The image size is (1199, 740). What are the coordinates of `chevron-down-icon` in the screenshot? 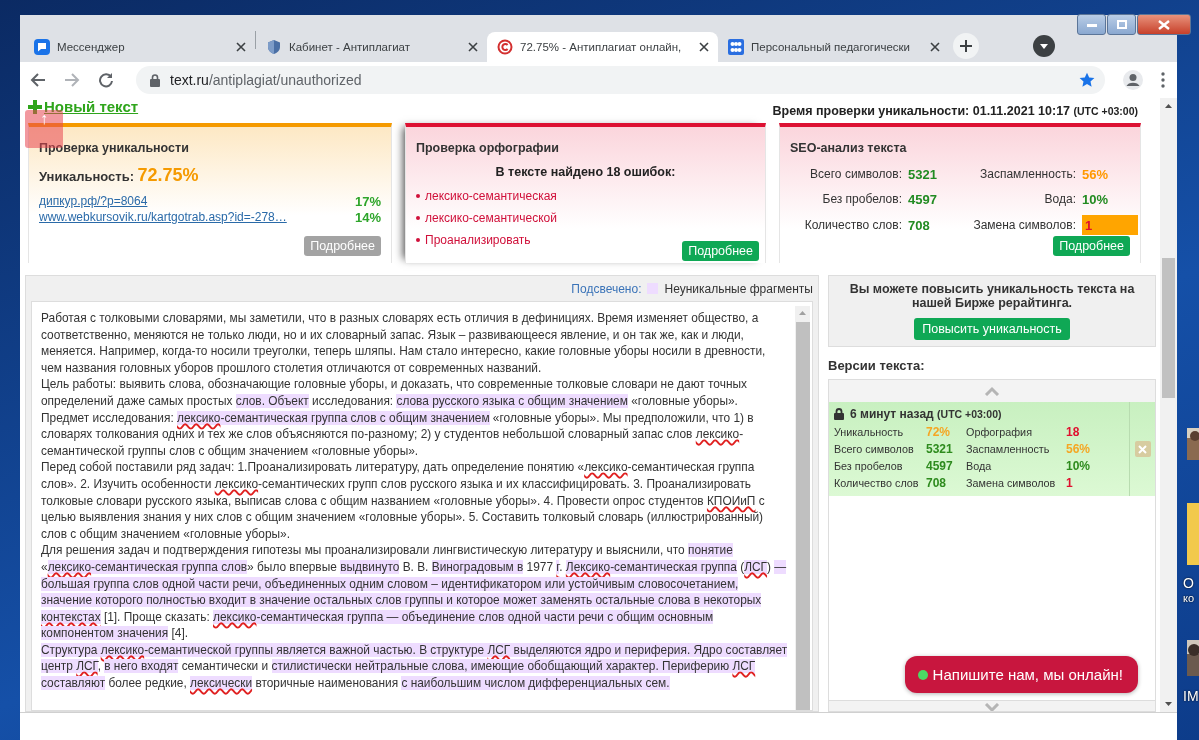 It's located at (992, 707).